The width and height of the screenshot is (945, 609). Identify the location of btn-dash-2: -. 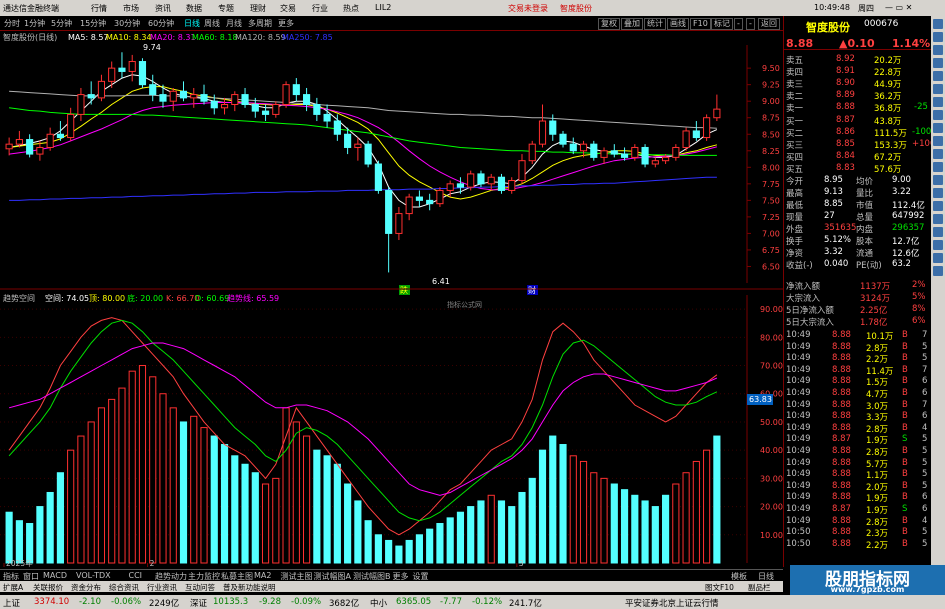
(750, 24).